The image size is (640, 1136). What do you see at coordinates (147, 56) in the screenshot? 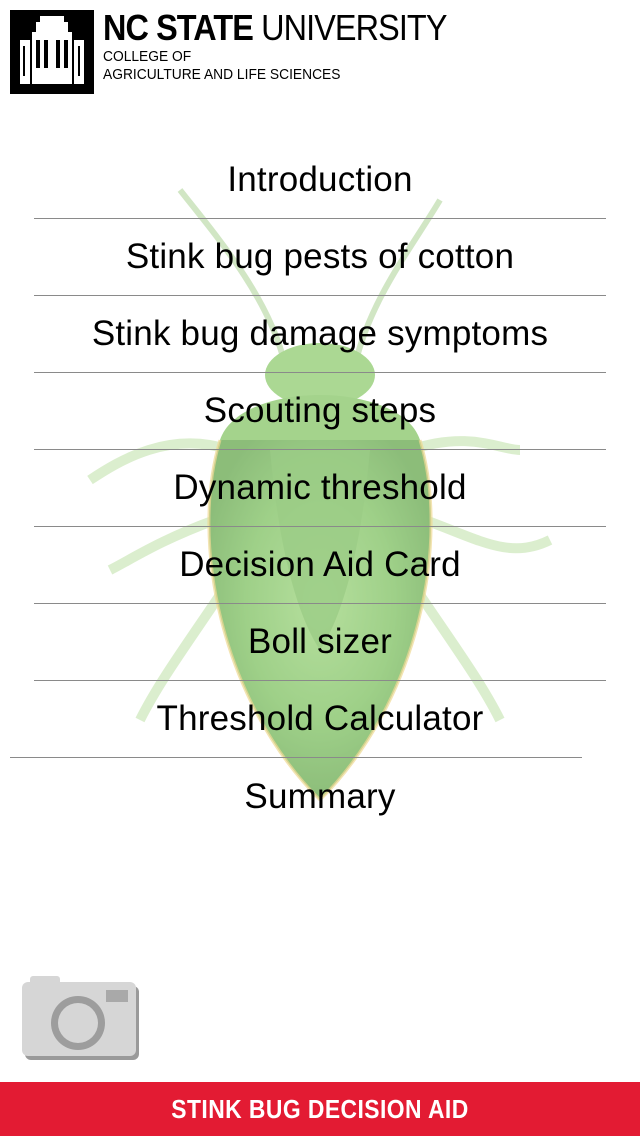
I see `college-line-1: COLLEGE OF` at bounding box center [147, 56].